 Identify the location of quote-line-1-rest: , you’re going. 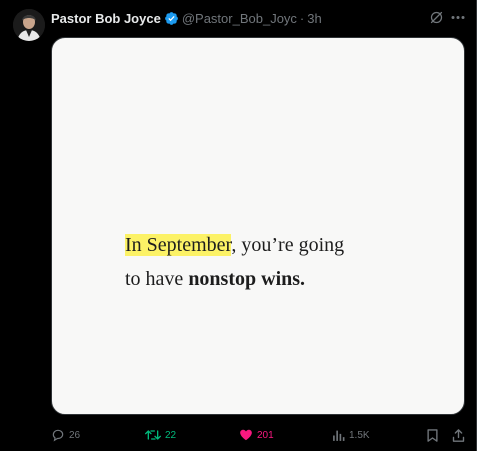
(288, 245).